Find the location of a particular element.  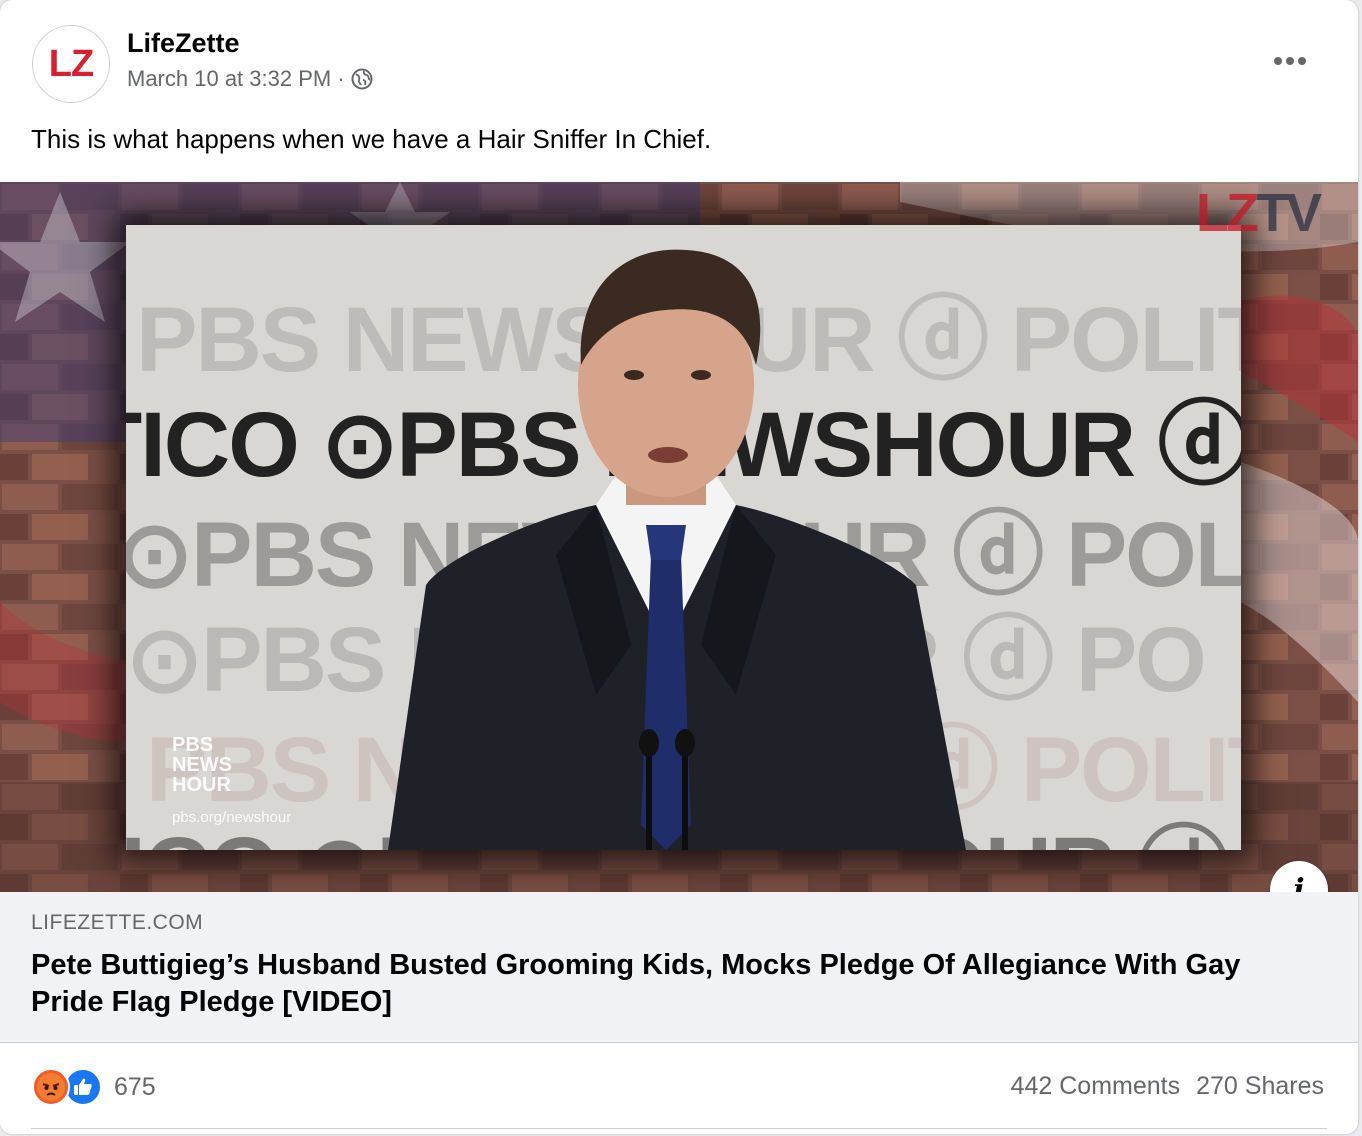

more-options-button is located at coordinates (1290, 61).